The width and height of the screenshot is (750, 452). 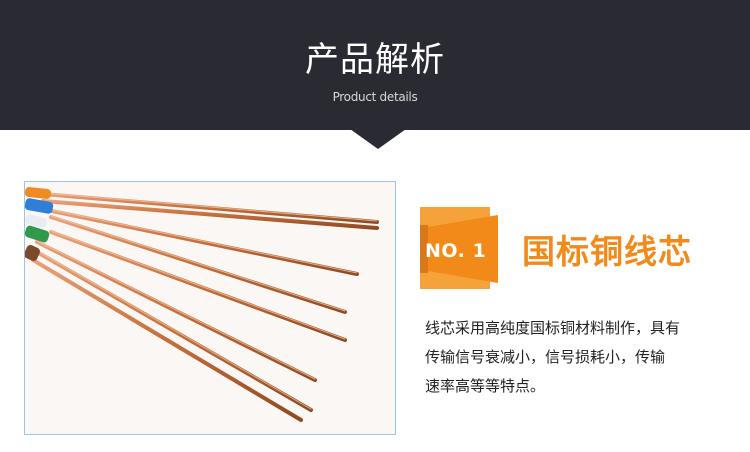 I want to click on feature-number-badge: NO. 1, so click(x=456, y=251).